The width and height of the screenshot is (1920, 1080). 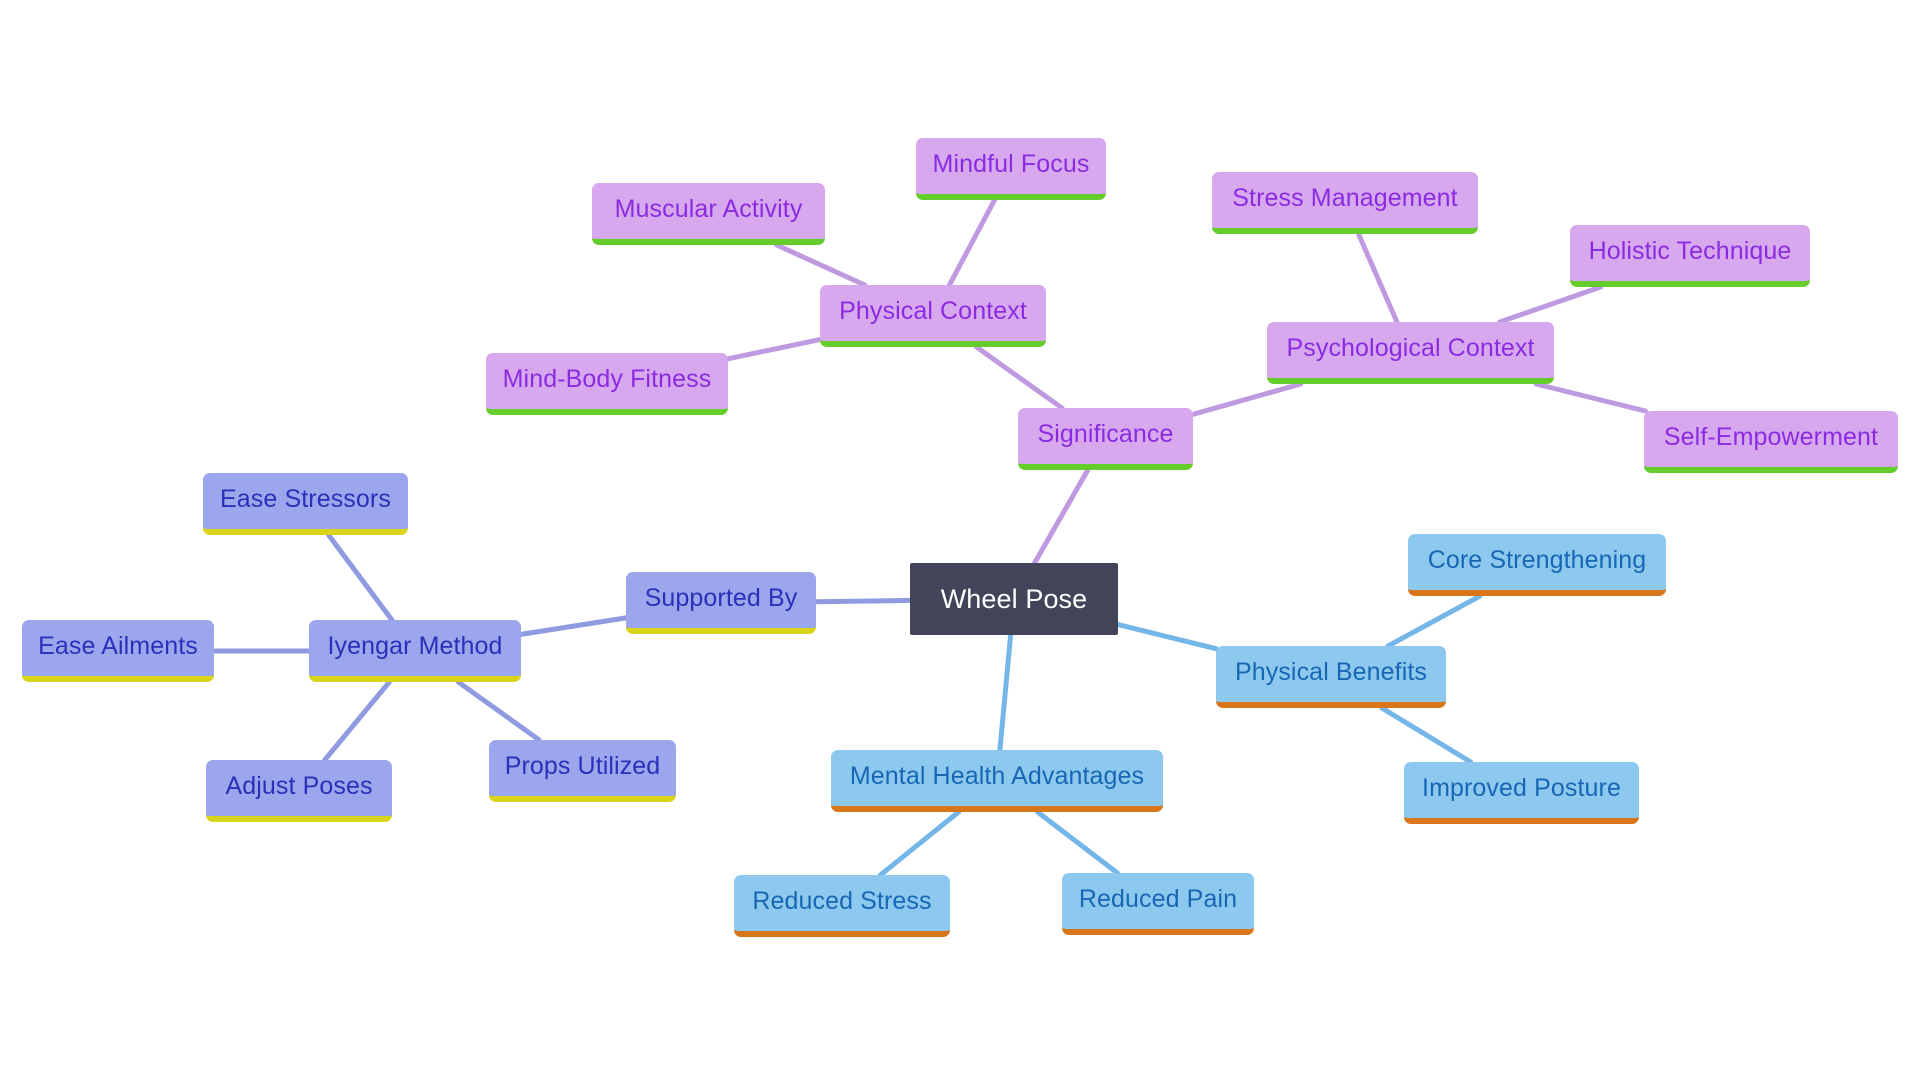 What do you see at coordinates (299, 785) in the screenshot?
I see `node-label: Adjust Poses` at bounding box center [299, 785].